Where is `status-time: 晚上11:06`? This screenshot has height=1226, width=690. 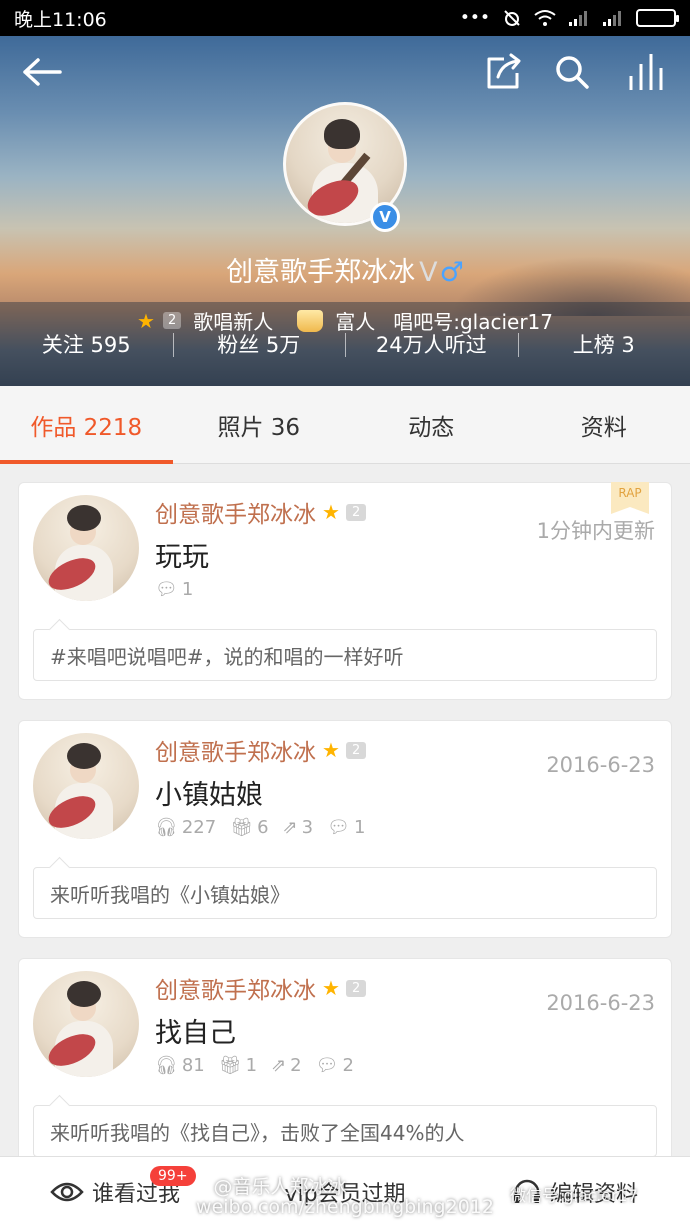
status-time: 晚上11:06 is located at coordinates (60, 19).